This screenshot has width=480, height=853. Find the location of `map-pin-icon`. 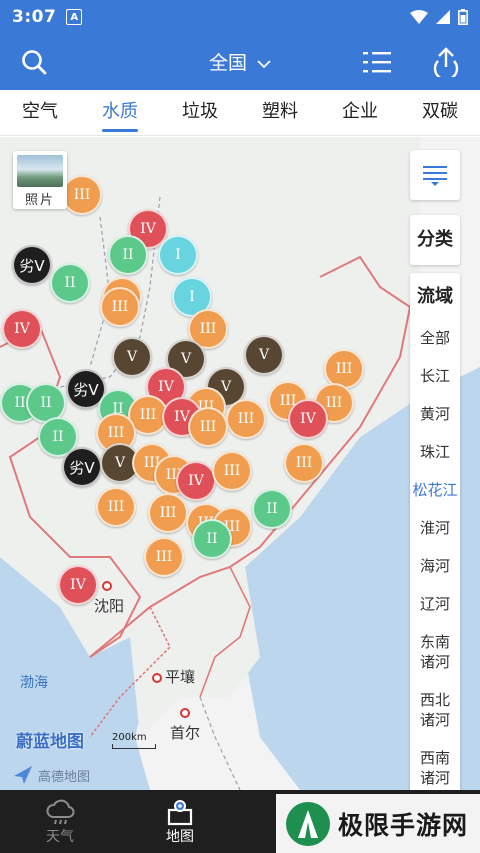

map-pin-icon is located at coordinates (180, 813).